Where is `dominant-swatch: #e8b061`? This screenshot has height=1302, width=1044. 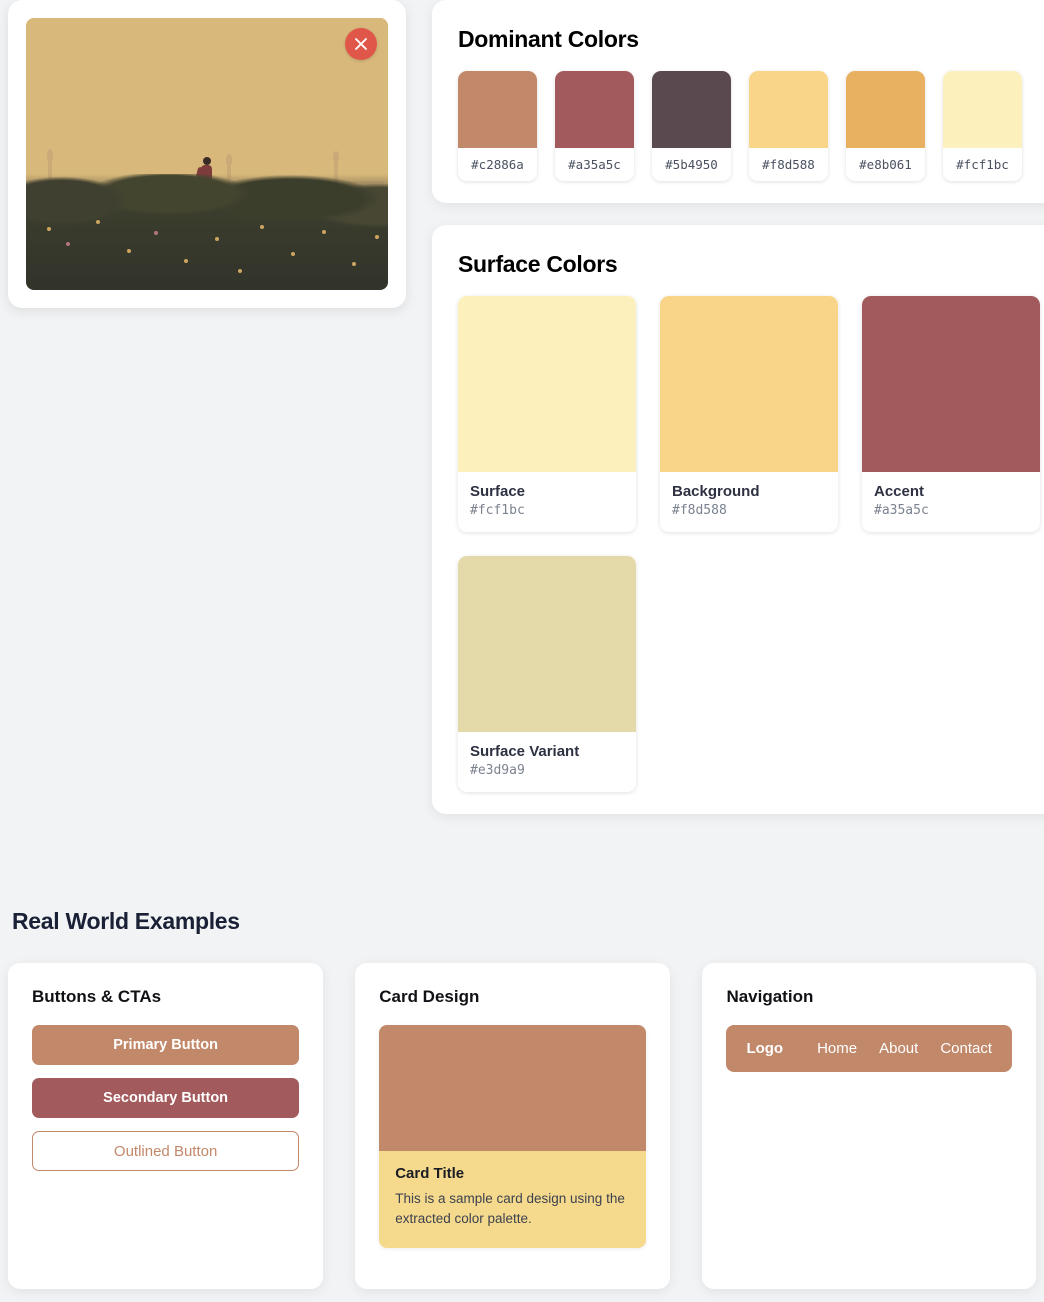 dominant-swatch: #e8b061 is located at coordinates (885, 126).